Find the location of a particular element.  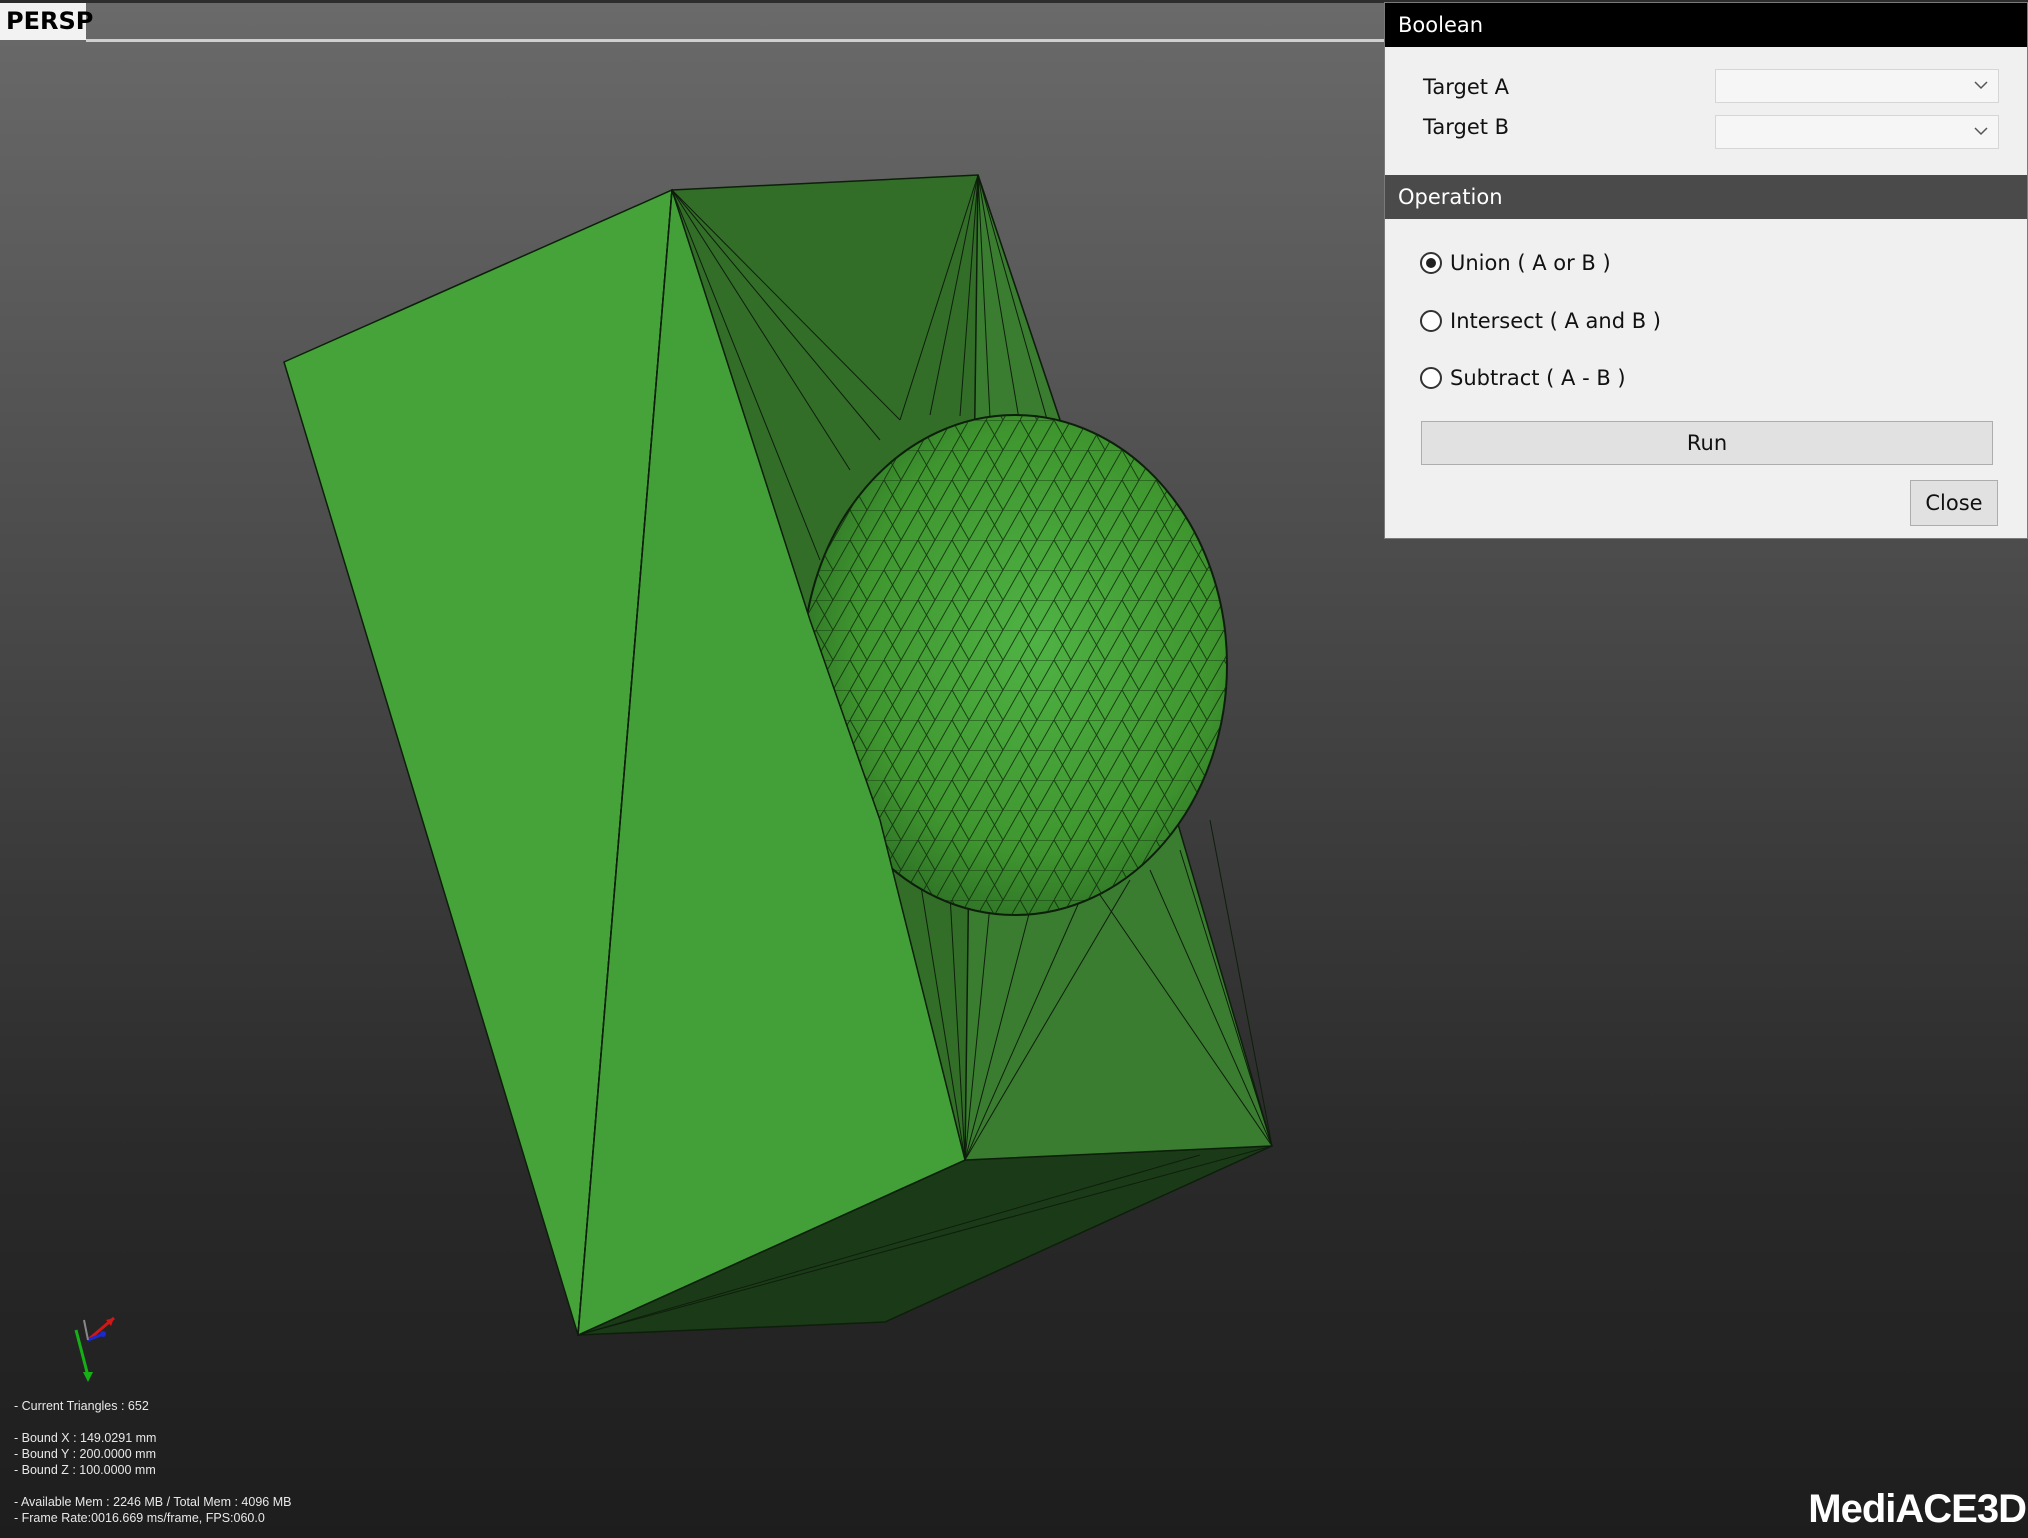

target-a-label: Target A is located at coordinates (1466, 87).